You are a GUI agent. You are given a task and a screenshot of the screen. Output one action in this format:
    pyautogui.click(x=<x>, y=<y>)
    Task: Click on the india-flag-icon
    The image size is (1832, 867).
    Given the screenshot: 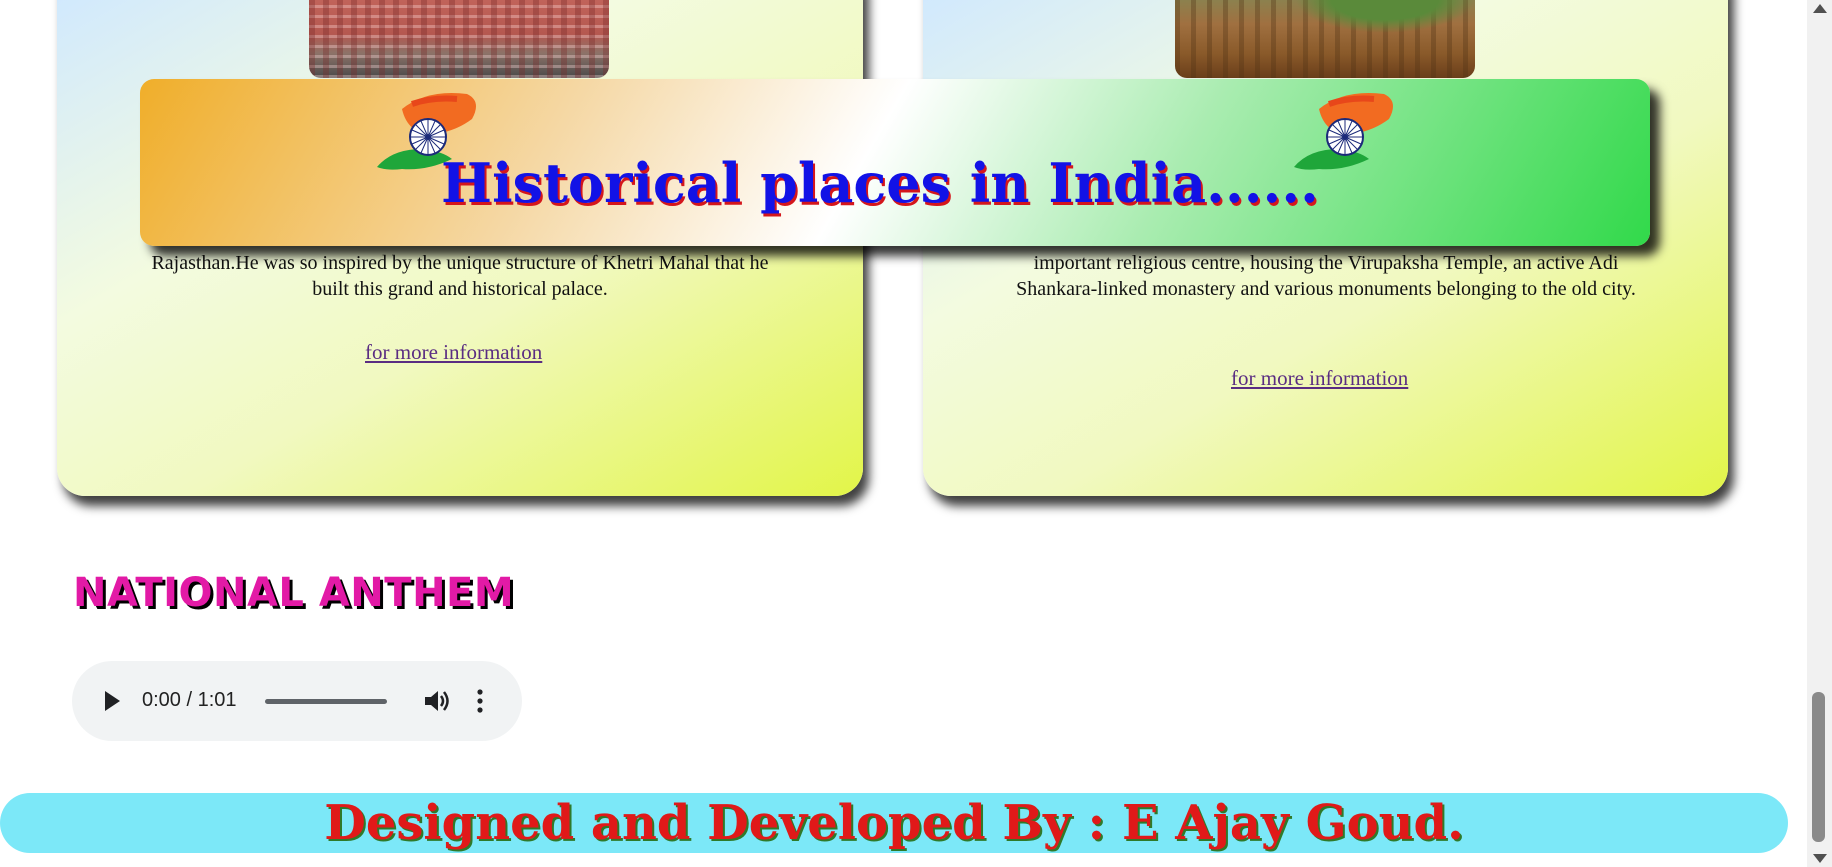 What is the action you would take?
    pyautogui.click(x=1343, y=131)
    